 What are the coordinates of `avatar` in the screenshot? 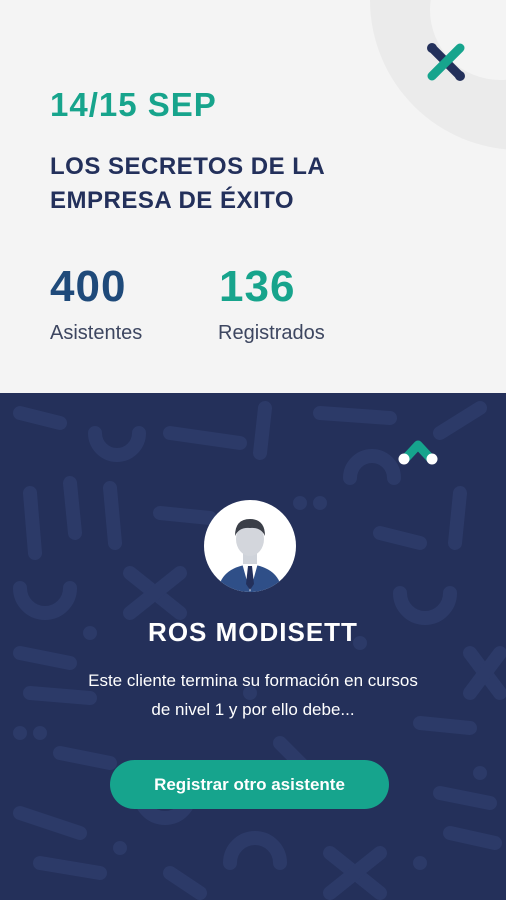 It's located at (250, 546).